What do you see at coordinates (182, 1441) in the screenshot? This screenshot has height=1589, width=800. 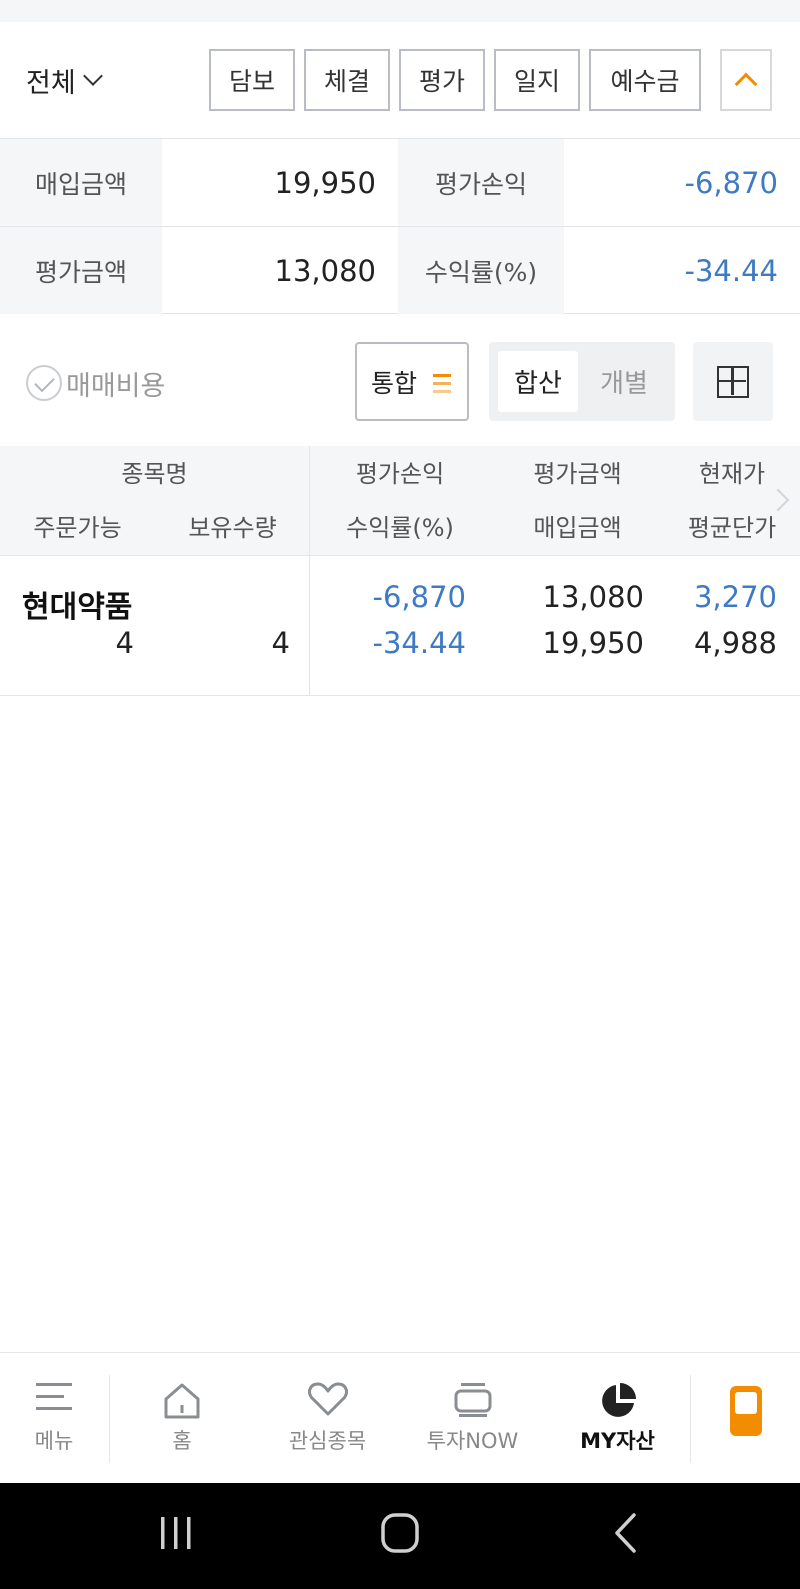 I see `nav-home-label: 홈` at bounding box center [182, 1441].